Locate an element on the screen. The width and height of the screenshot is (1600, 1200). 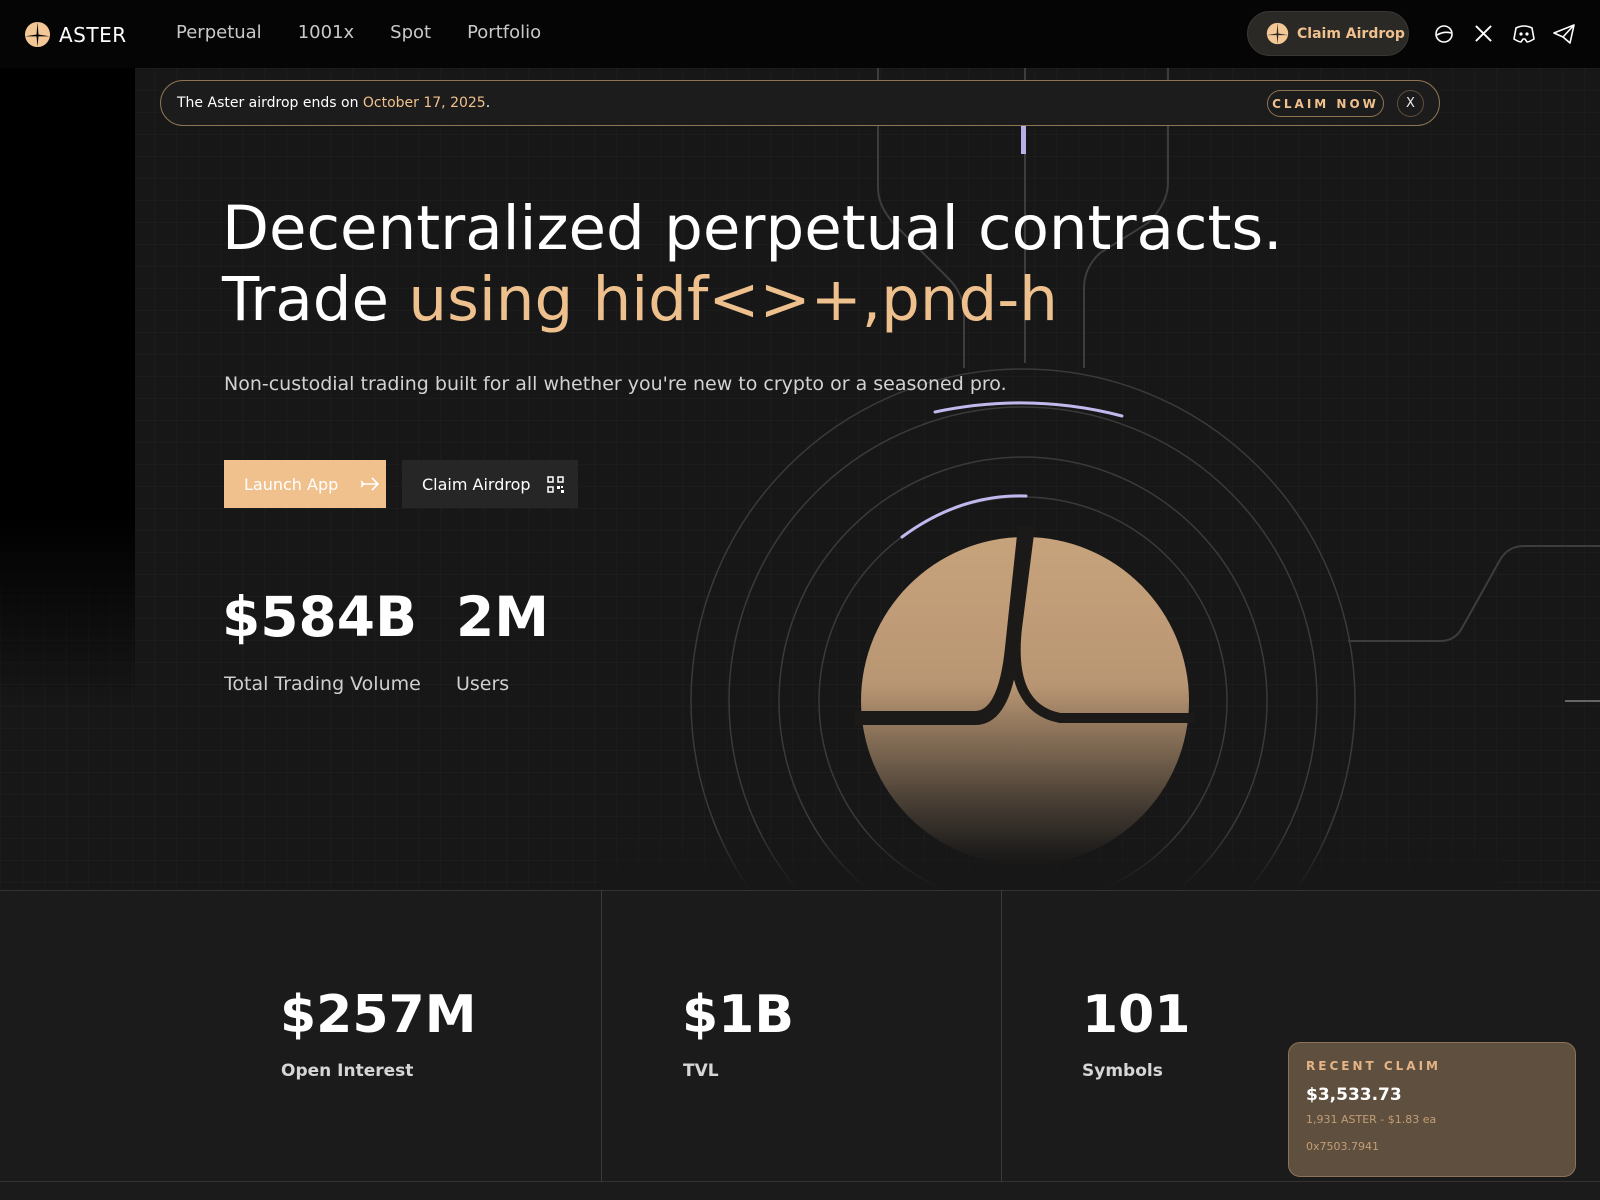
banner-text-prefix: The Aster airdrop ends on is located at coordinates (270, 103).